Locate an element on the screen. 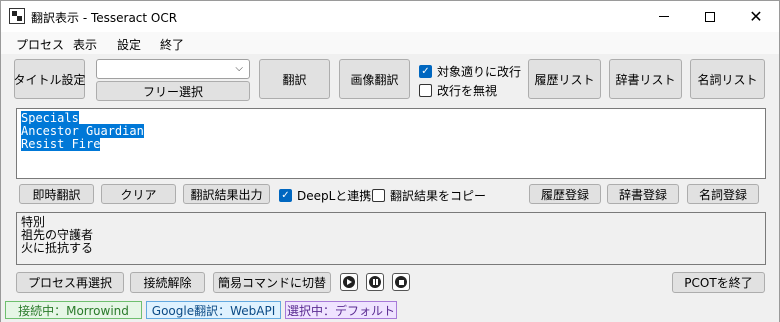 The height and width of the screenshot is (322, 780). selection-status: 選択中：デフォルト is located at coordinates (341, 310).